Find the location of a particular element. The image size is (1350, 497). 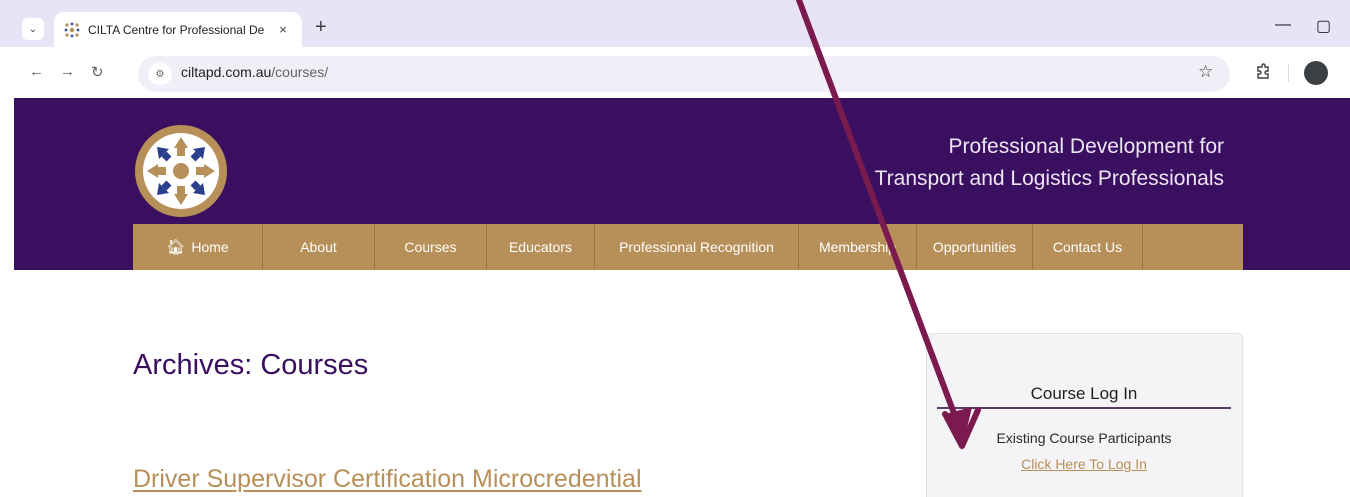

extensions-icon is located at coordinates (1263, 71).